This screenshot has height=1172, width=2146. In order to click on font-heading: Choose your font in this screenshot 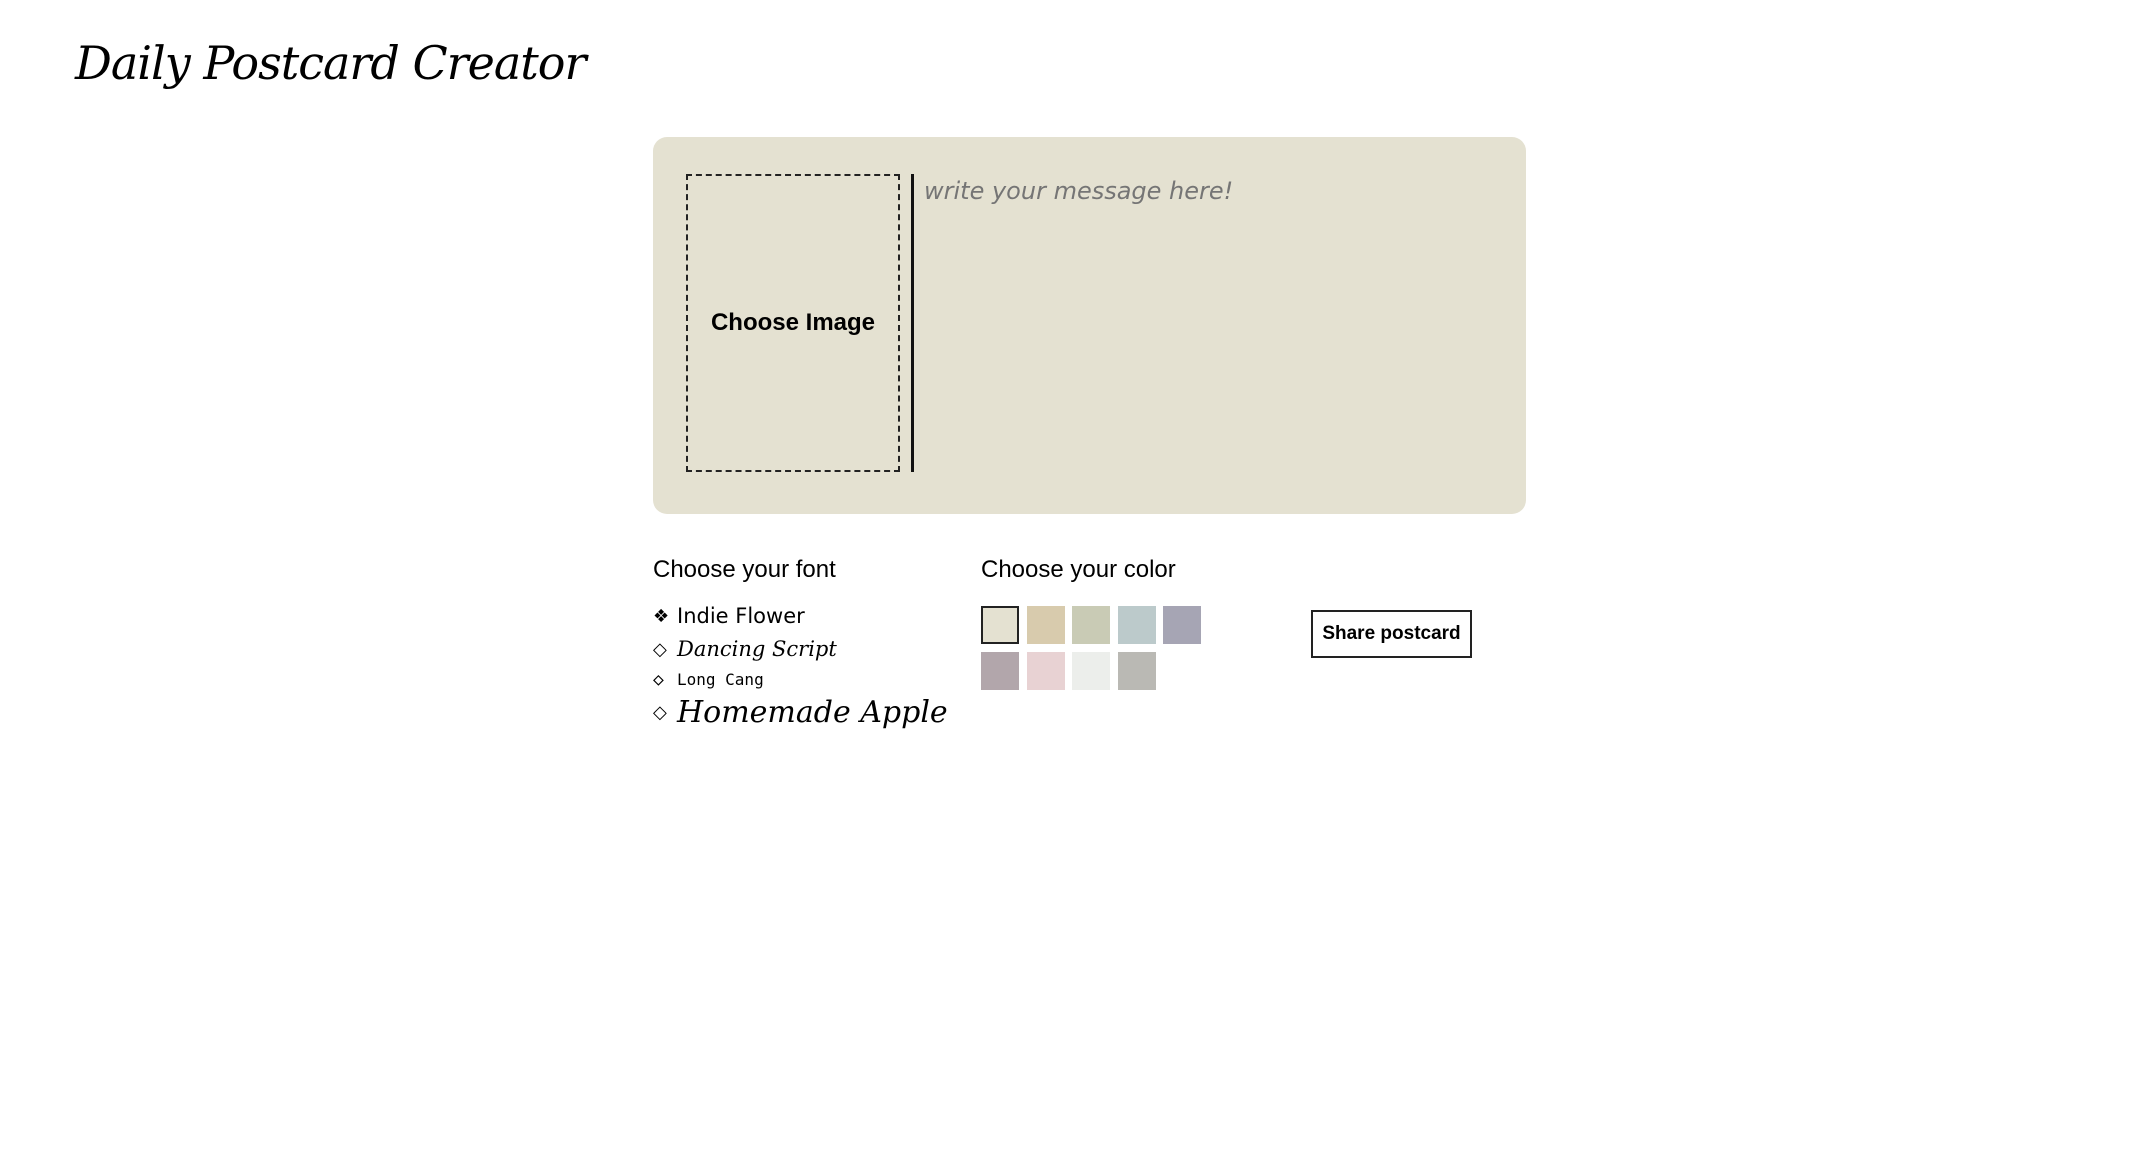, I will do `click(744, 569)`.